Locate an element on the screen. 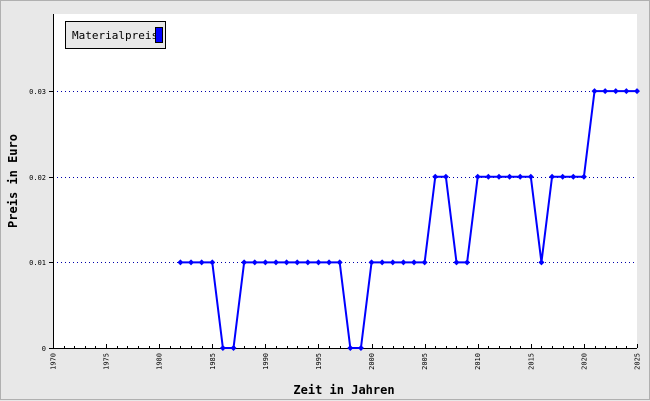 The width and height of the screenshot is (650, 401). y-tick-label: 0.01 is located at coordinates (37, 263).